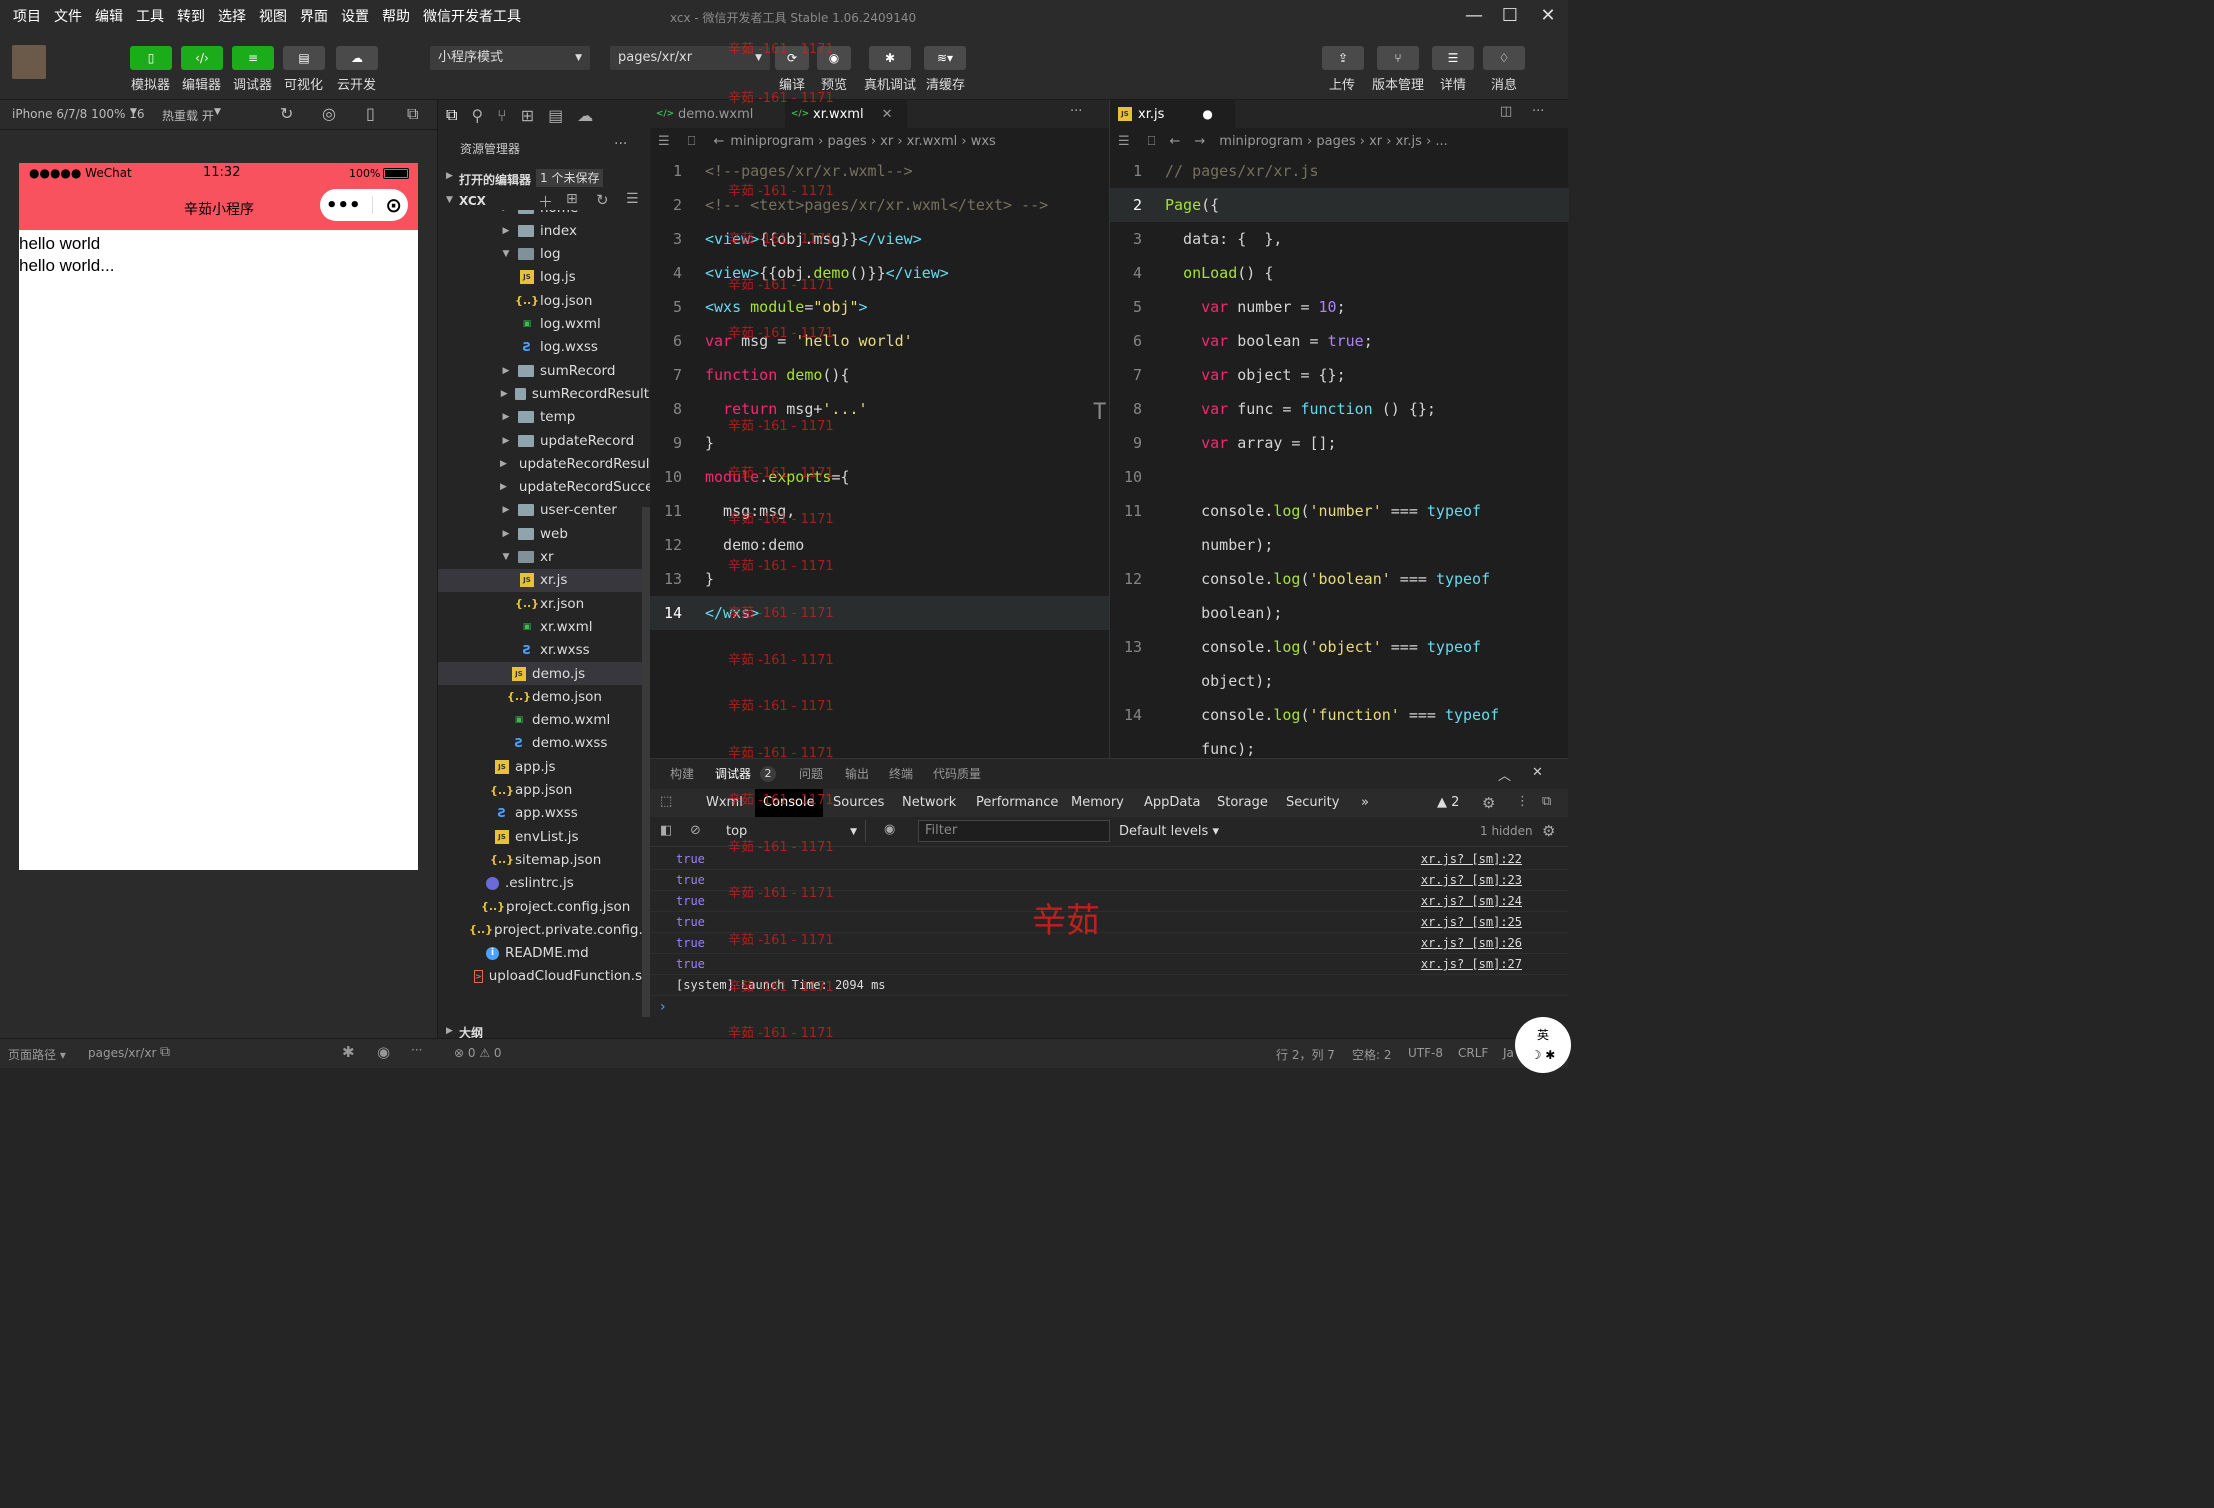 The image size is (2214, 1508). I want to click on tab-wxml: Wxml, so click(724, 803).